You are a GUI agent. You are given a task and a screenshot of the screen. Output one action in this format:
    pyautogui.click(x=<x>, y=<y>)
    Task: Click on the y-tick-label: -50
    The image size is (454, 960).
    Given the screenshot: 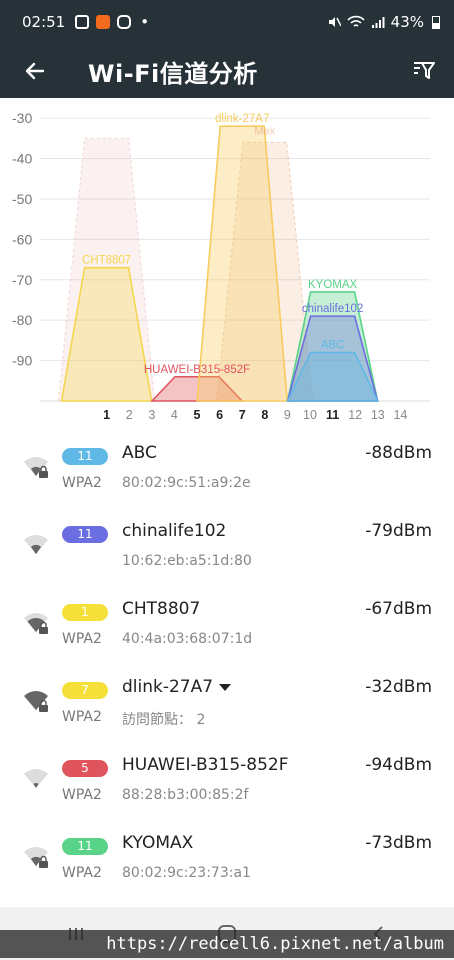 What is the action you would take?
    pyautogui.click(x=22, y=199)
    